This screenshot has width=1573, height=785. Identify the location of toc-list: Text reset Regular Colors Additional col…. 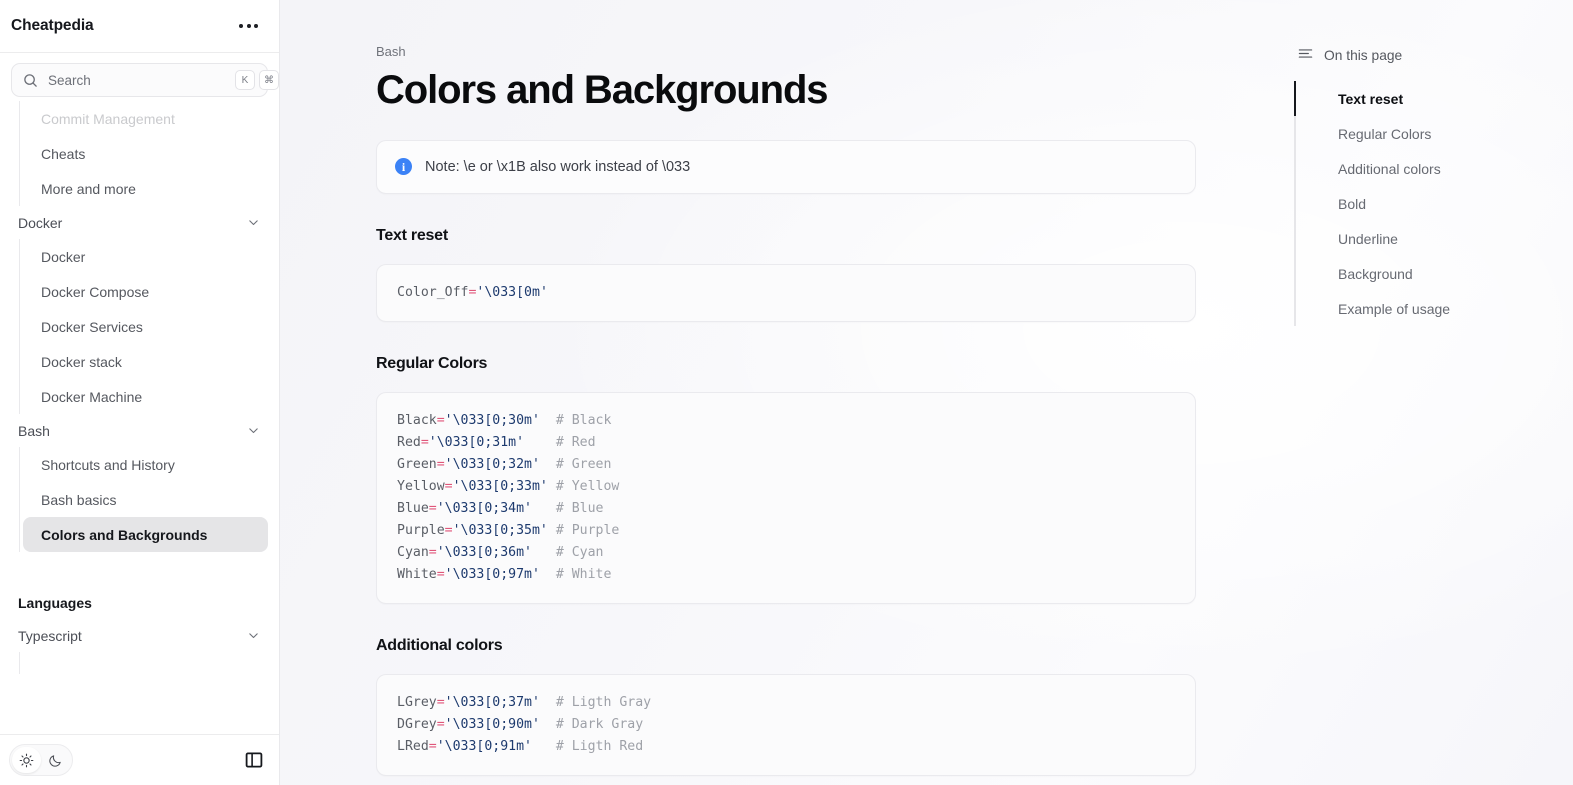
(1433, 203).